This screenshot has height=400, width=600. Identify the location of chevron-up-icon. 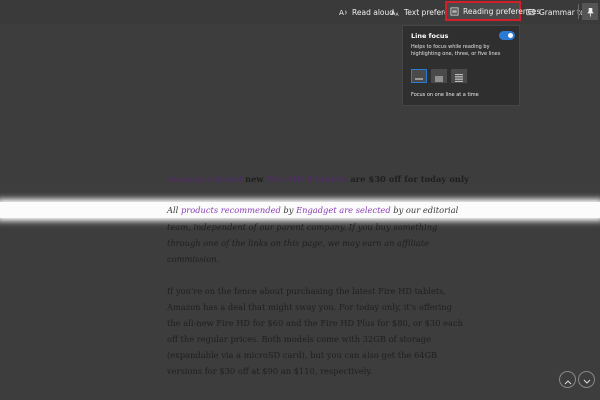
(568, 379).